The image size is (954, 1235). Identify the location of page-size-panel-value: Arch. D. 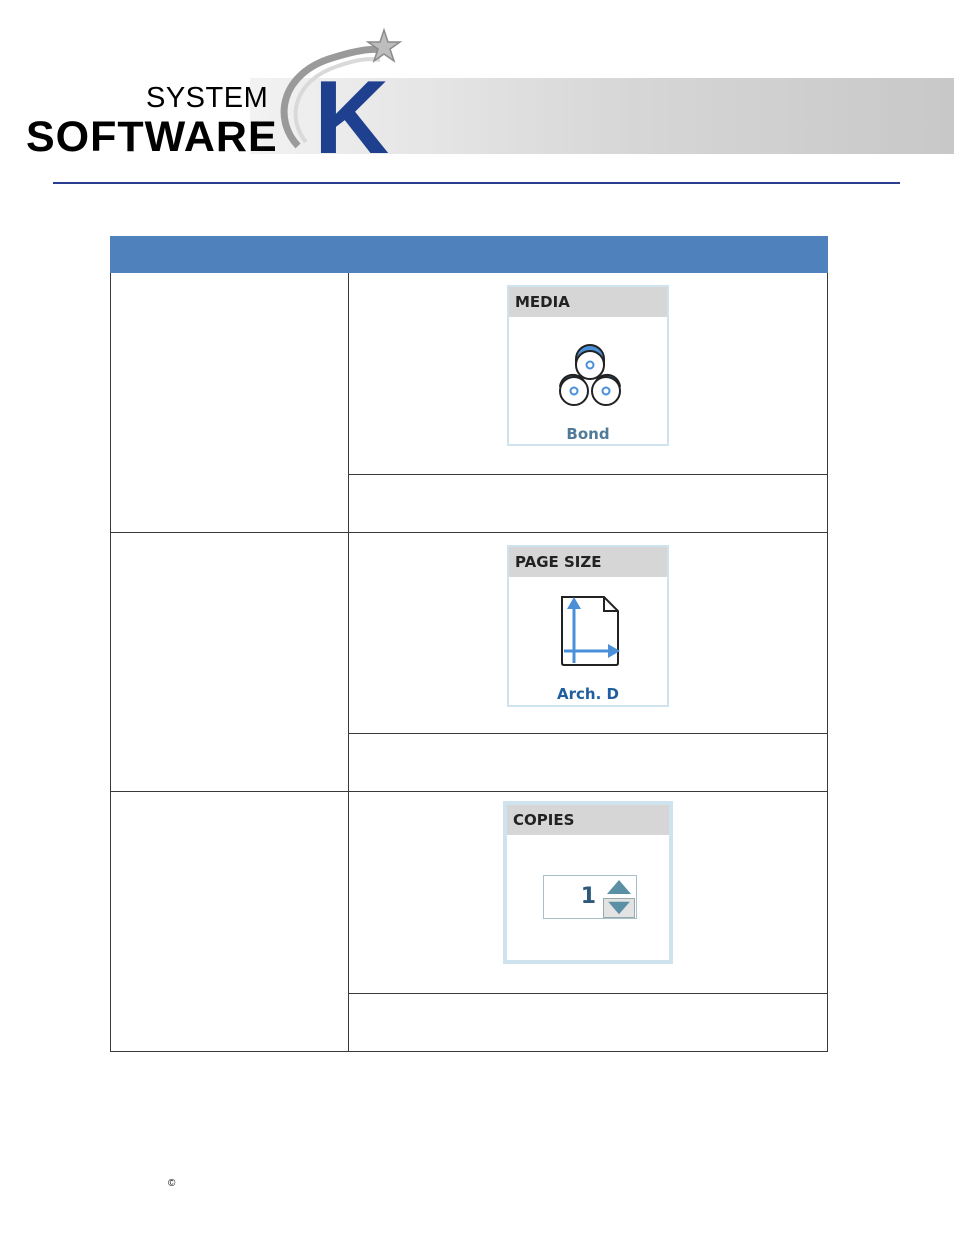
(588, 694).